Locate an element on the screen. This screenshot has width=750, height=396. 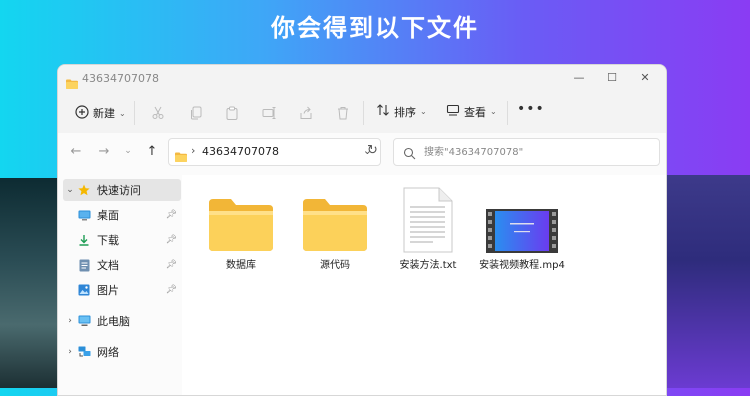
new-button: 新建 ⌄ is located at coordinates (100, 113).